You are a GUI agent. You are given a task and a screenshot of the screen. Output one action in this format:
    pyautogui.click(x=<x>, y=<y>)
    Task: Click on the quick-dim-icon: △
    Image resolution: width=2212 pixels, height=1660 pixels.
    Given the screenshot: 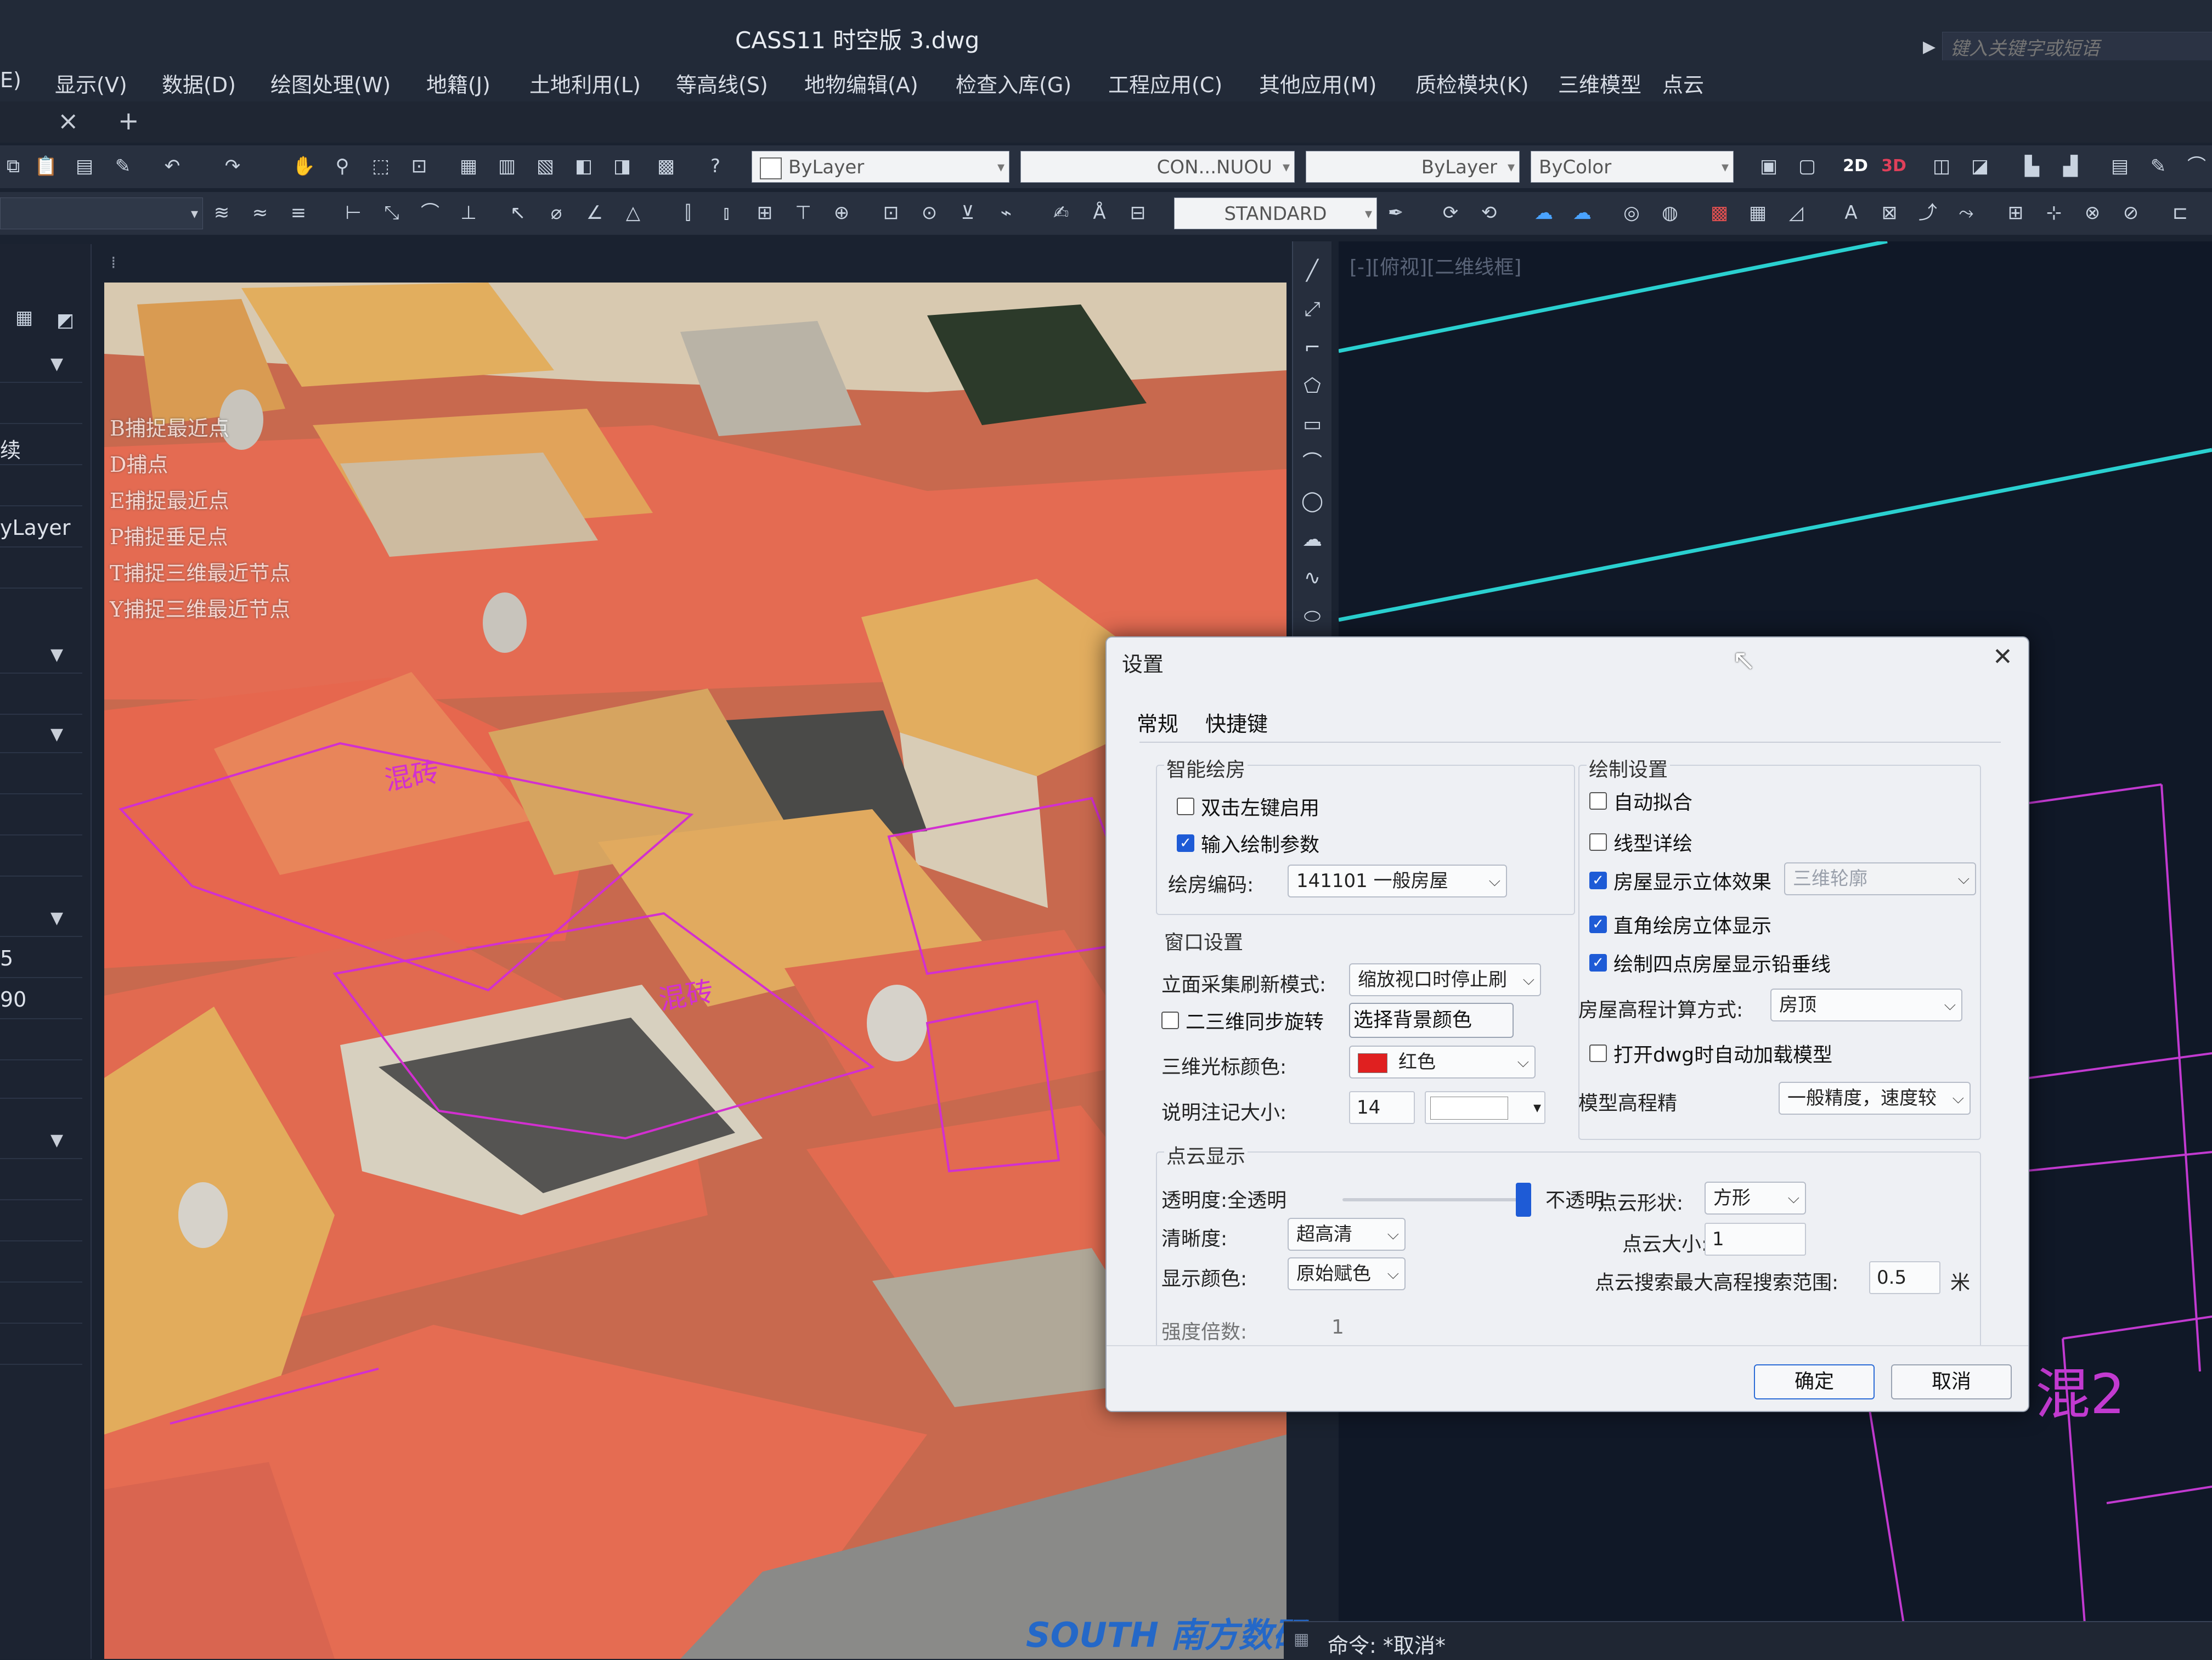 What is the action you would take?
    pyautogui.click(x=633, y=213)
    